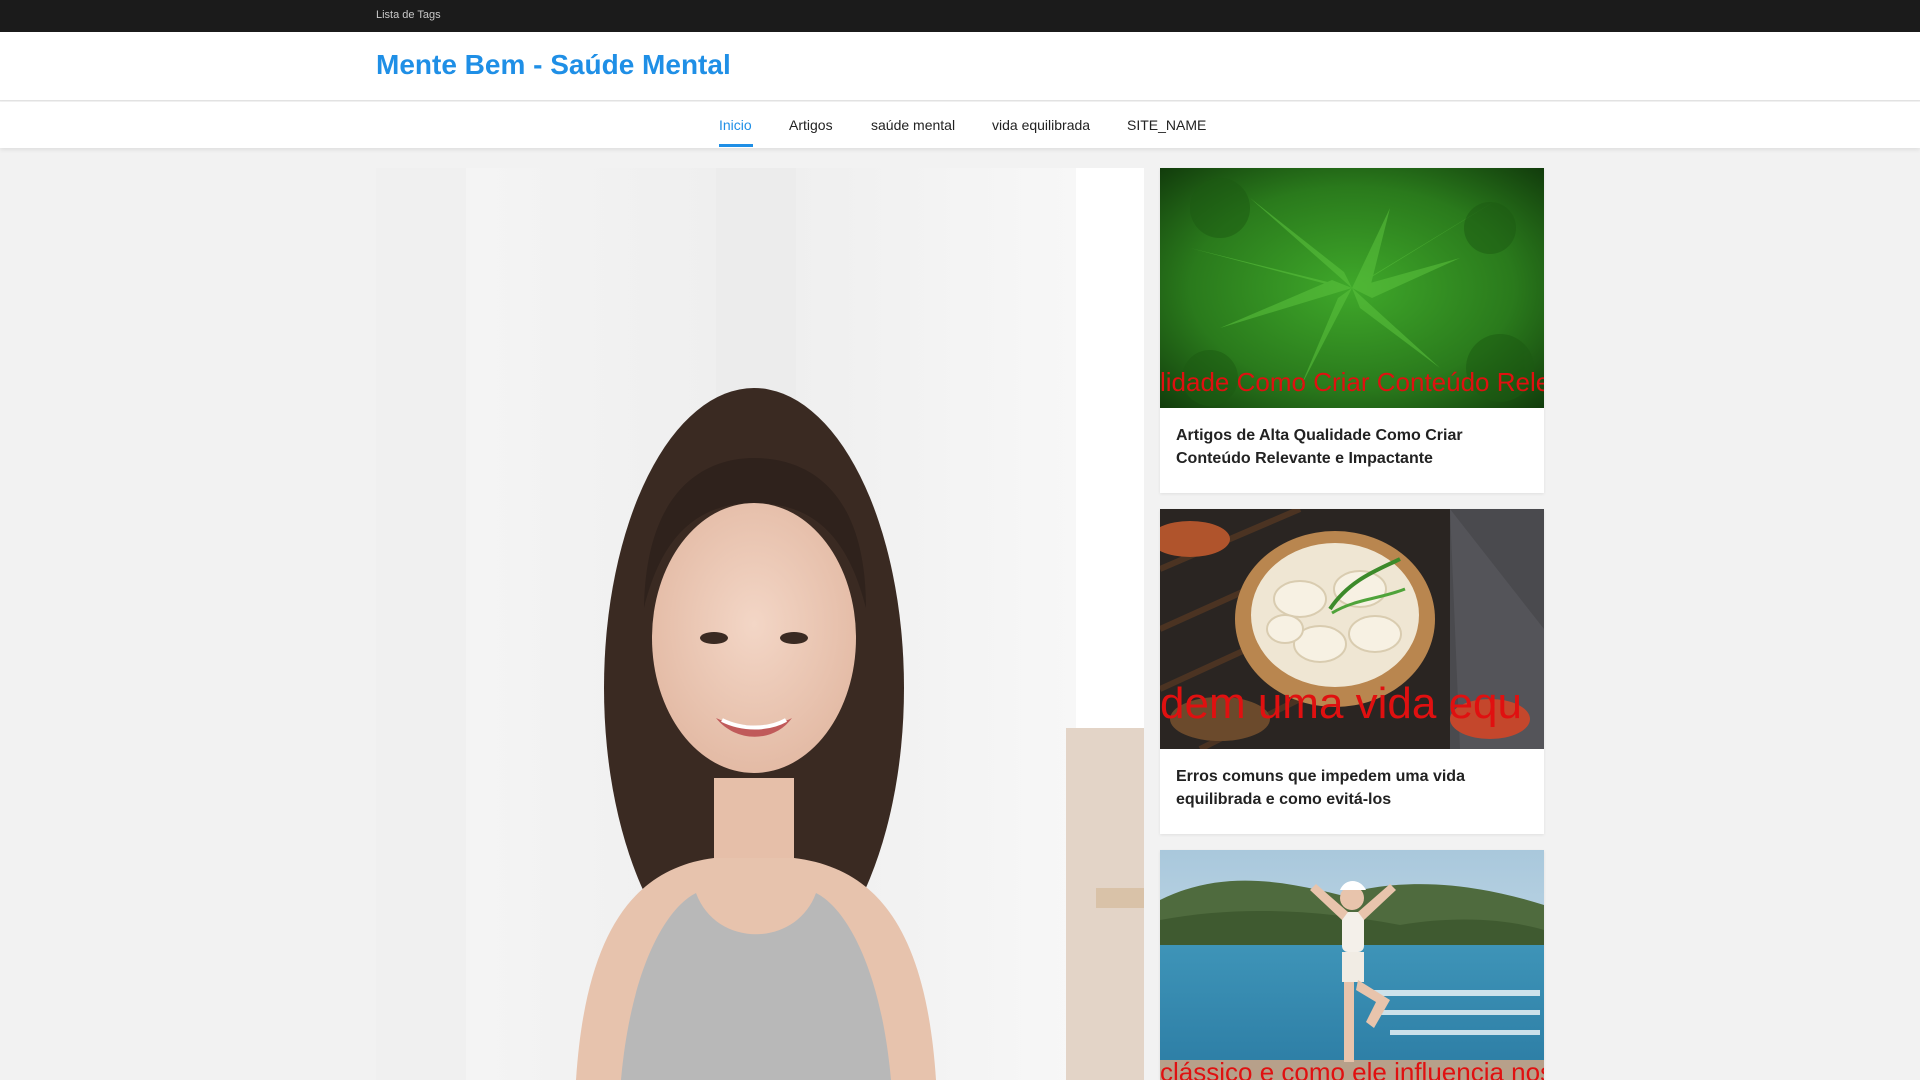 The image size is (1920, 1080). I want to click on top-bar: Lista de Tags, so click(960, 16).